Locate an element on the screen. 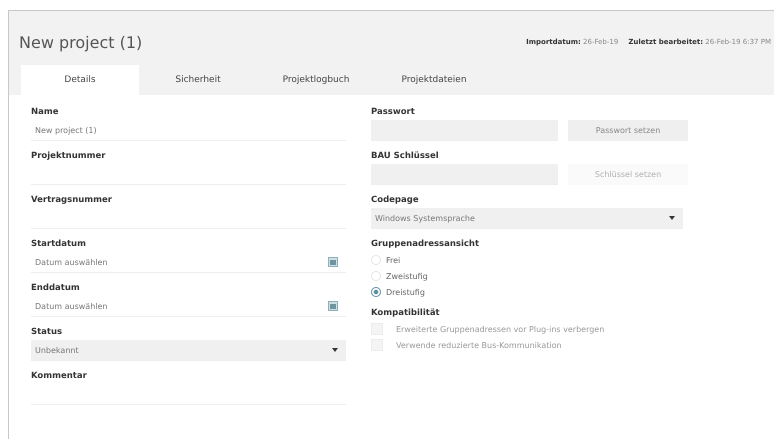 This screenshot has width=774, height=439. radio-label: Frei is located at coordinates (393, 260).